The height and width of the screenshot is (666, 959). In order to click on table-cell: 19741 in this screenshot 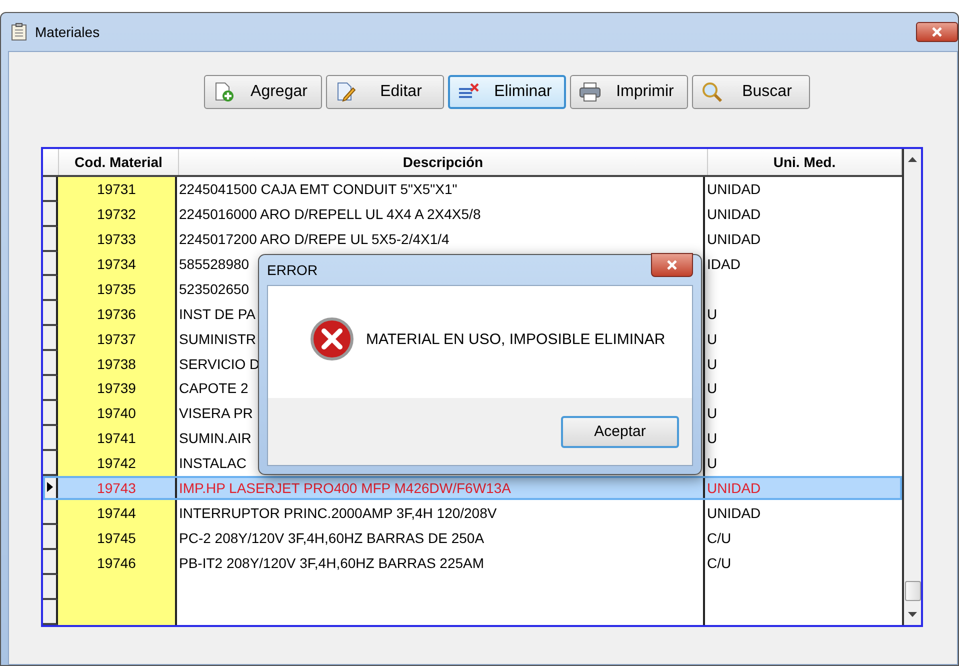, I will do `click(117, 438)`.